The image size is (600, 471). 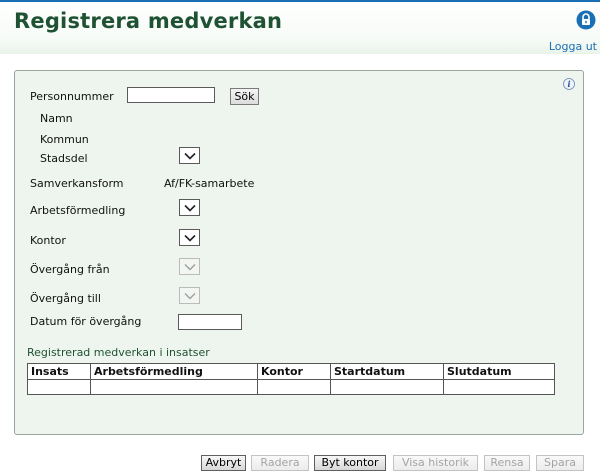 I want to click on datum-overgang-input, so click(x=210, y=322).